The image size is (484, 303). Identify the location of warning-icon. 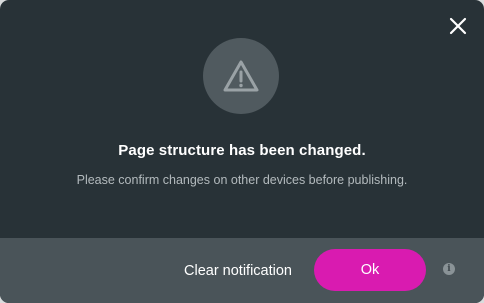
(241, 76).